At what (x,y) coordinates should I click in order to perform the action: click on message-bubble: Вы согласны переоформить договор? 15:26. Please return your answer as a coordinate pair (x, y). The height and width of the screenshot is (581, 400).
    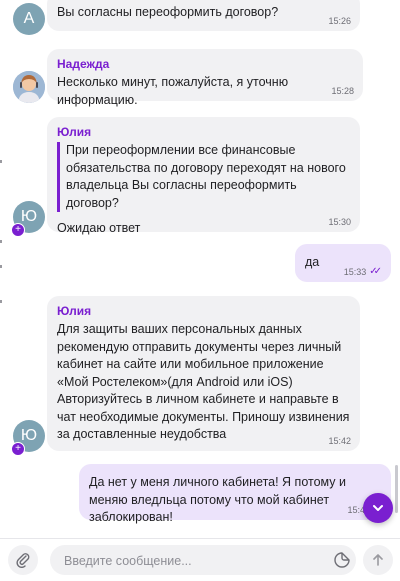
    Looking at the image, I should click on (203, 15).